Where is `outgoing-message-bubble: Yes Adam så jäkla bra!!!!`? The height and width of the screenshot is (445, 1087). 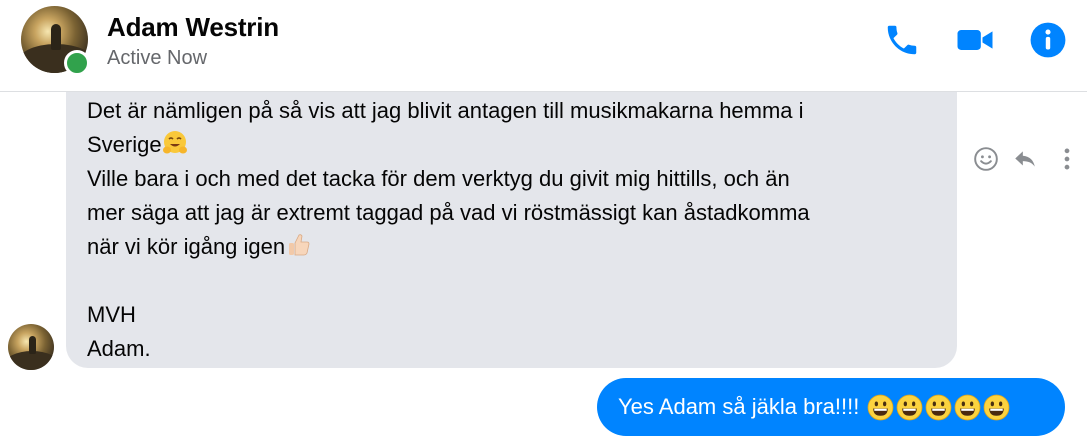
outgoing-message-bubble: Yes Adam så jäkla bra!!!! is located at coordinates (831, 407).